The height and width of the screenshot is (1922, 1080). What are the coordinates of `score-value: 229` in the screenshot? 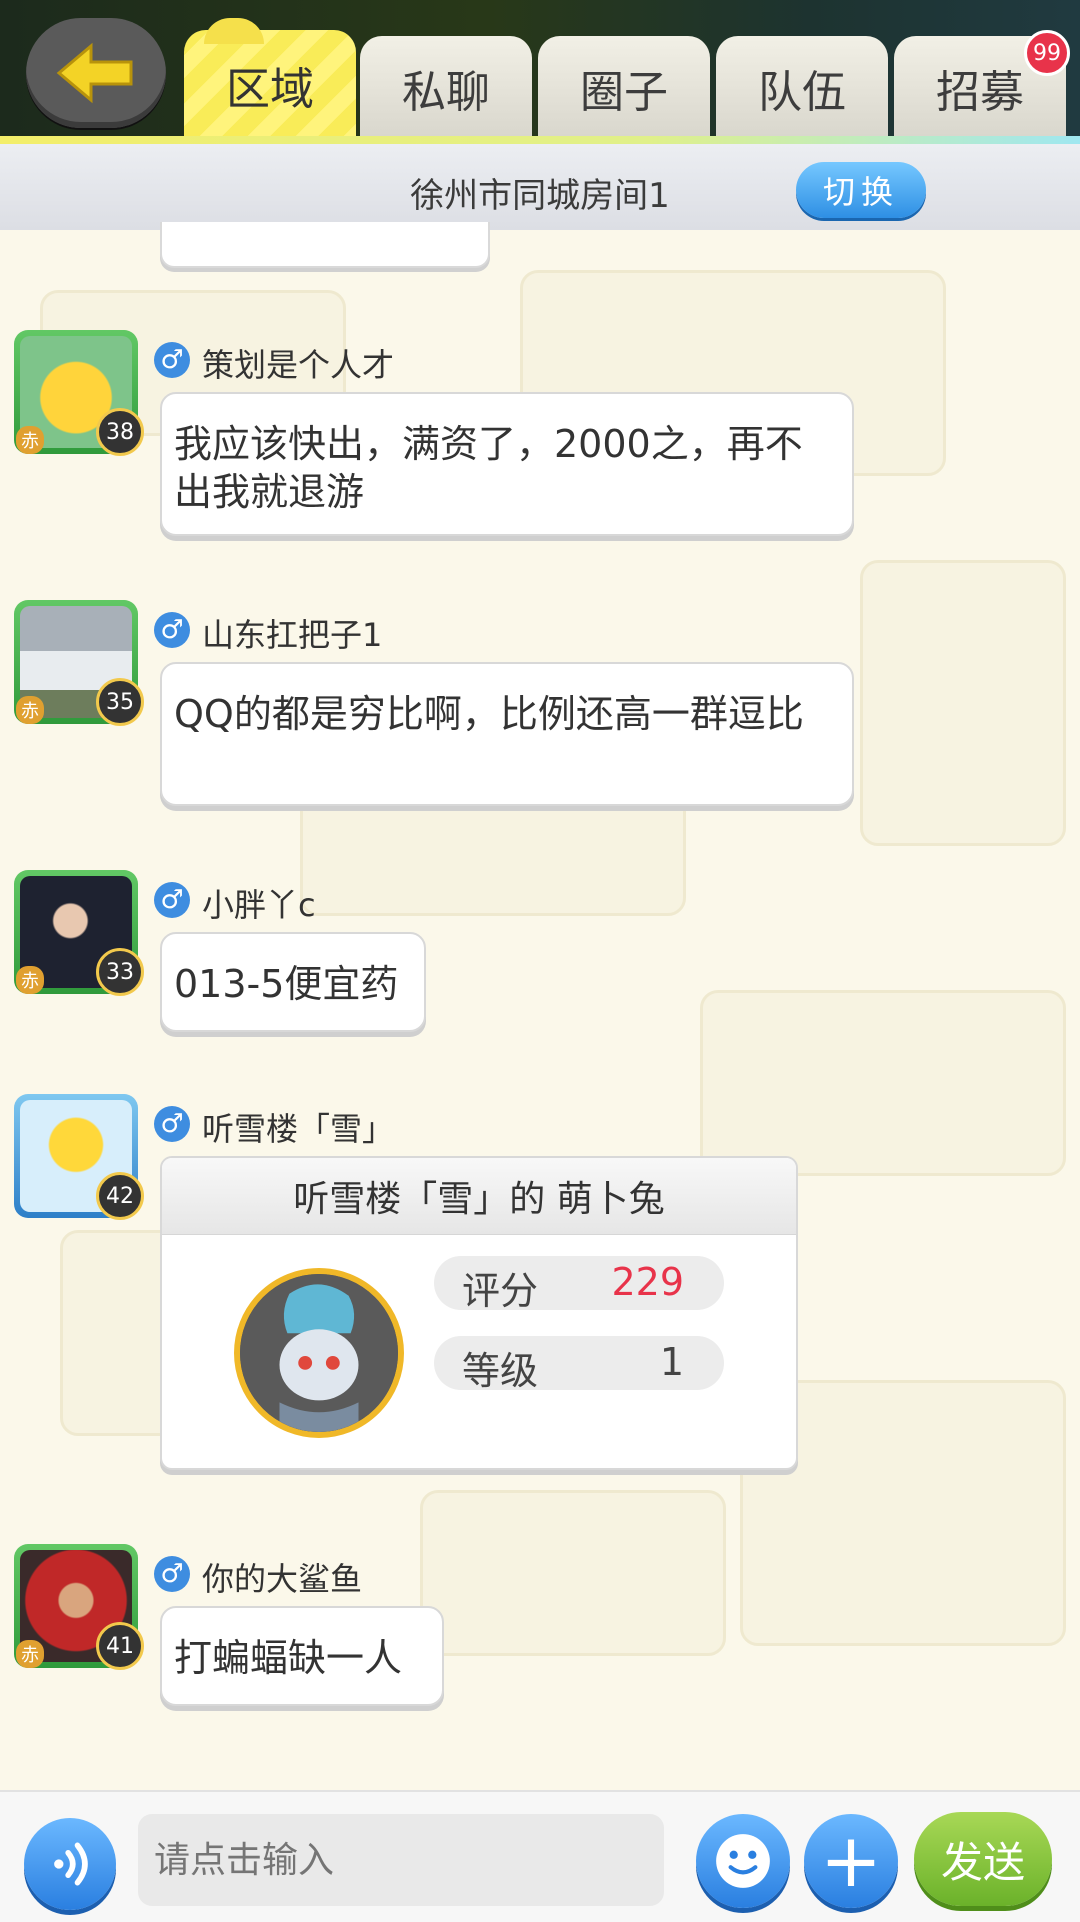 It's located at (647, 1282).